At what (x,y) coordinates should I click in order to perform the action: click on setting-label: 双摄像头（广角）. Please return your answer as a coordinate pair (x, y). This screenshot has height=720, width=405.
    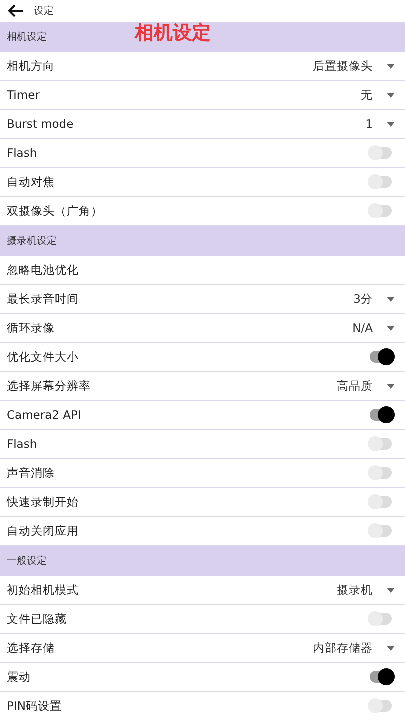
    Looking at the image, I should click on (55, 211).